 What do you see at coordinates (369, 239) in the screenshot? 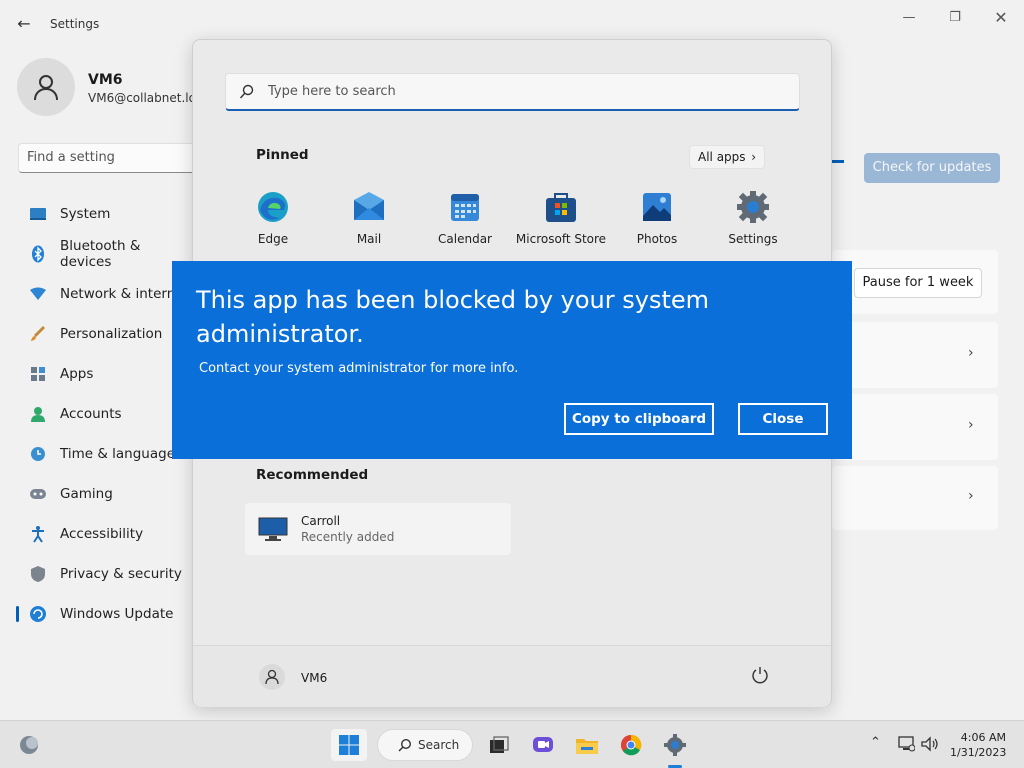
I see `pinned-app-label: Mail` at bounding box center [369, 239].